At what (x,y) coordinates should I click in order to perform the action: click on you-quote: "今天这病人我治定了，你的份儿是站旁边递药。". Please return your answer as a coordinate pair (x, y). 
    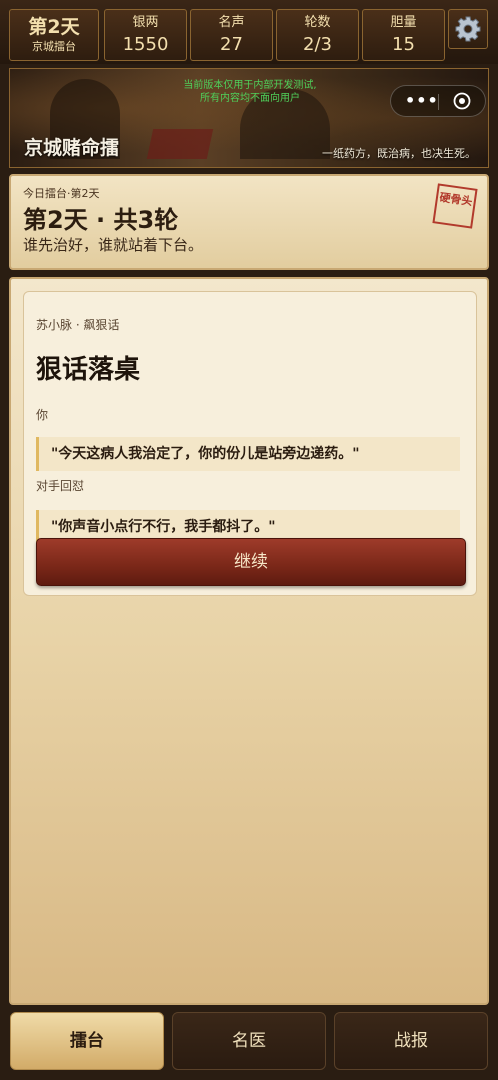
    Looking at the image, I should click on (248, 454).